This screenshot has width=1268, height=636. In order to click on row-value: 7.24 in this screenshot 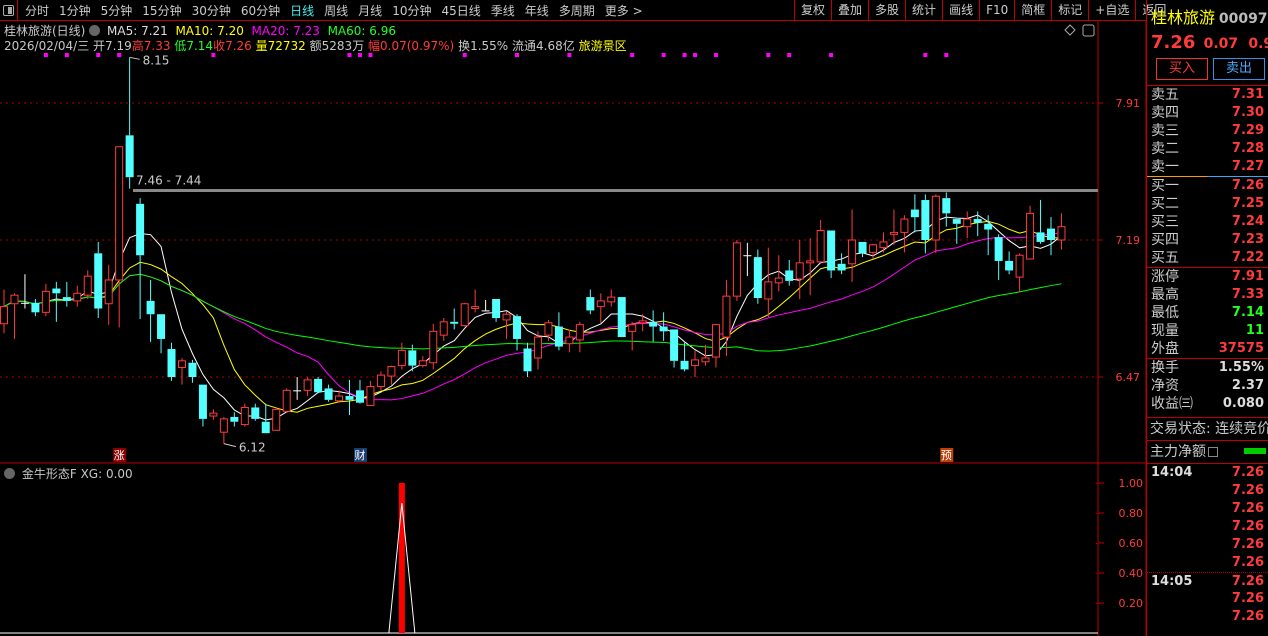, I will do `click(1247, 221)`.